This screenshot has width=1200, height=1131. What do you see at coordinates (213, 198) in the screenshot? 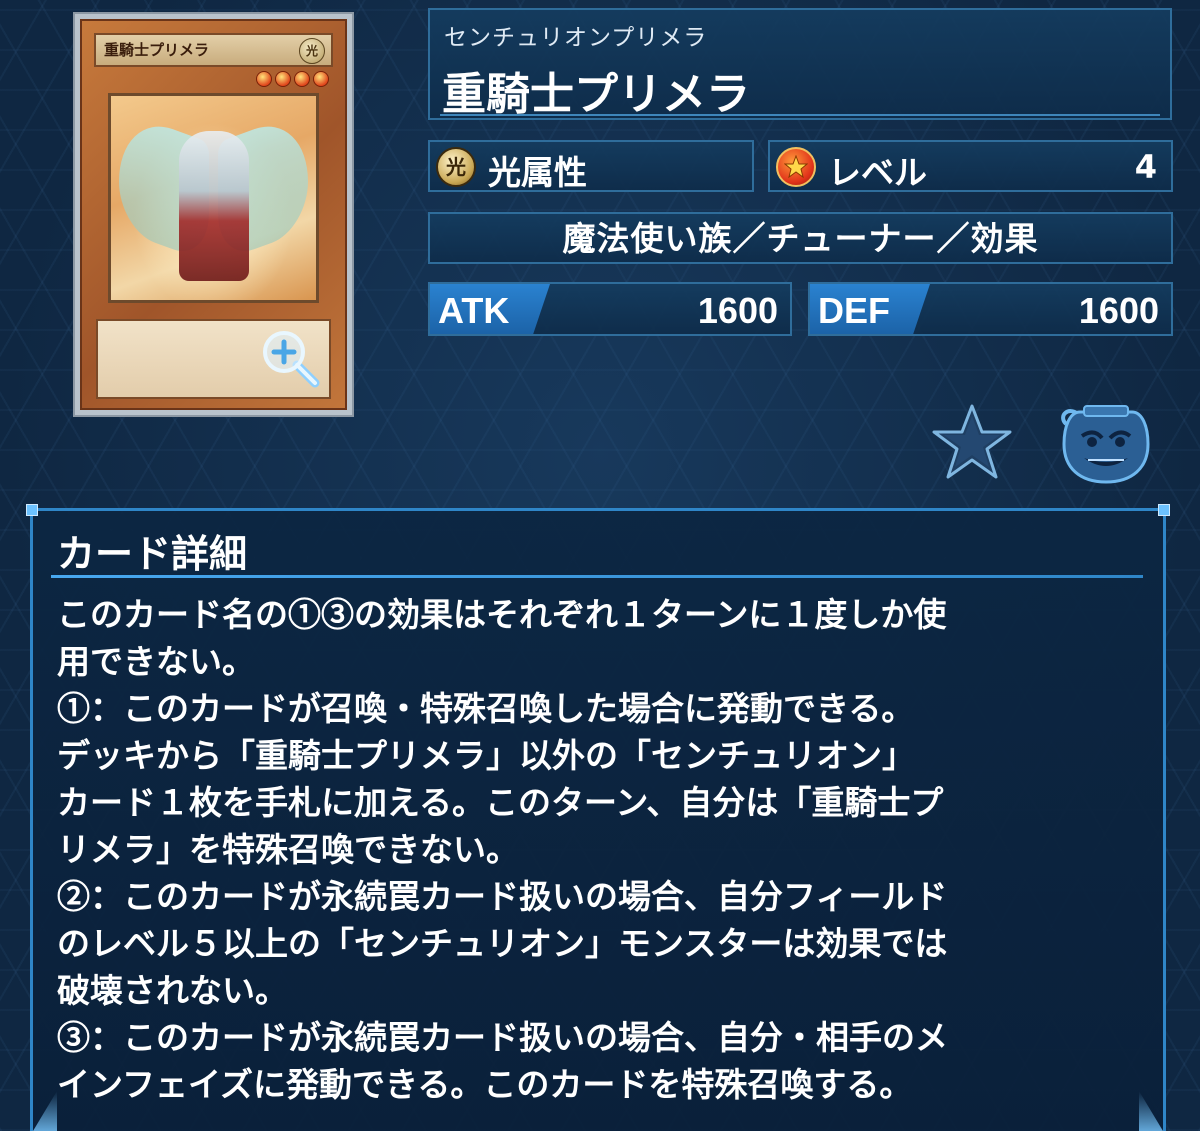
I see `card-artwork` at bounding box center [213, 198].